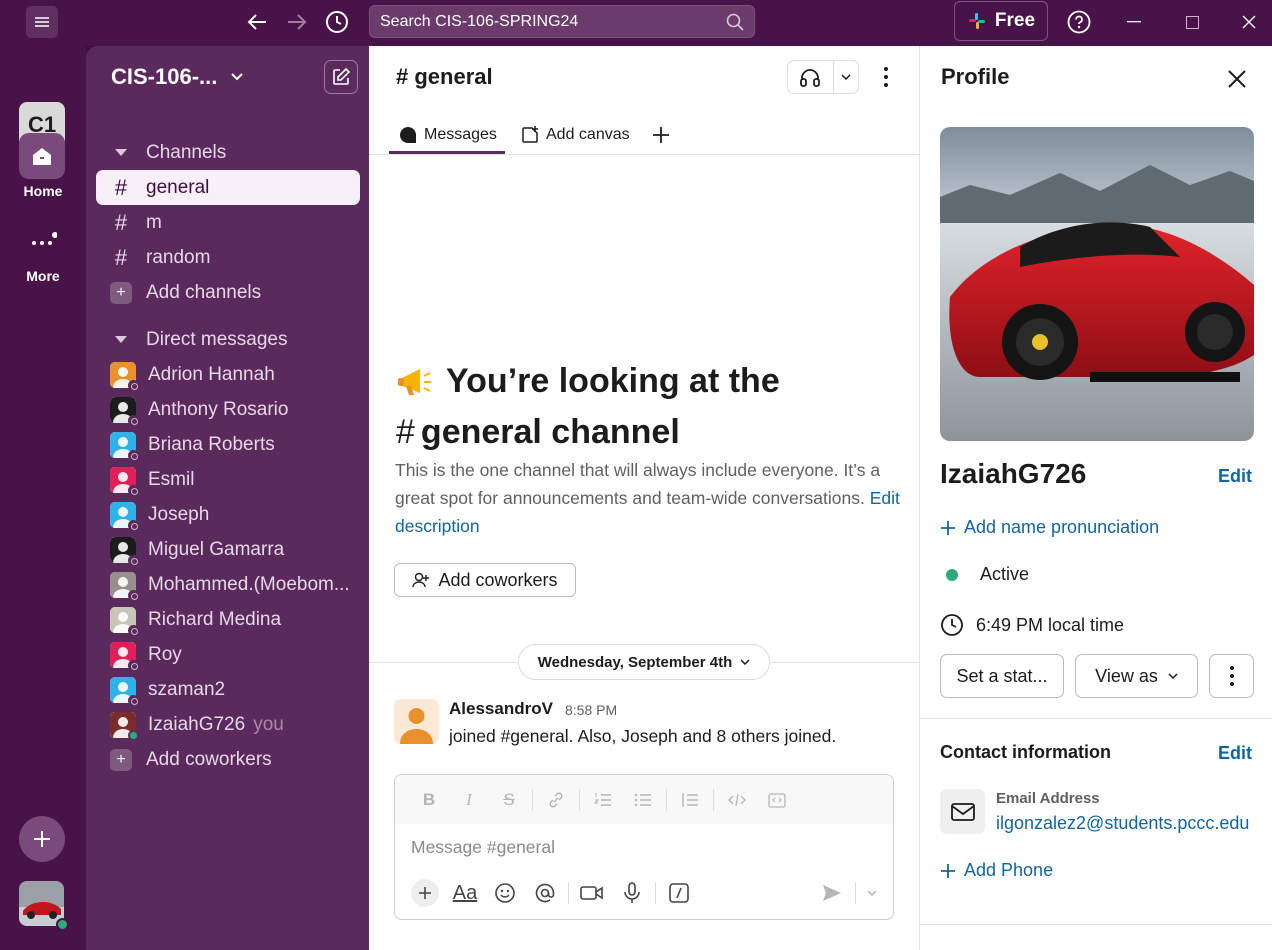 This screenshot has width=1272, height=950. What do you see at coordinates (588, 134) in the screenshot?
I see `tab-add-canvas-label: Add canvas` at bounding box center [588, 134].